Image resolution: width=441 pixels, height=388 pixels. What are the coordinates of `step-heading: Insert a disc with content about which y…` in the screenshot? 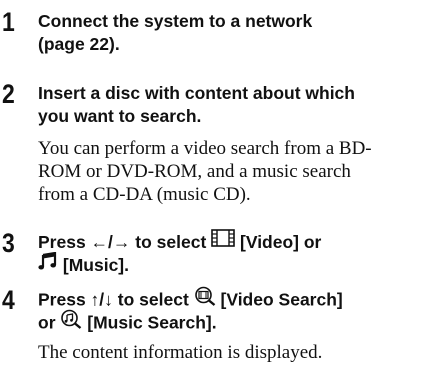 It's located at (238, 105).